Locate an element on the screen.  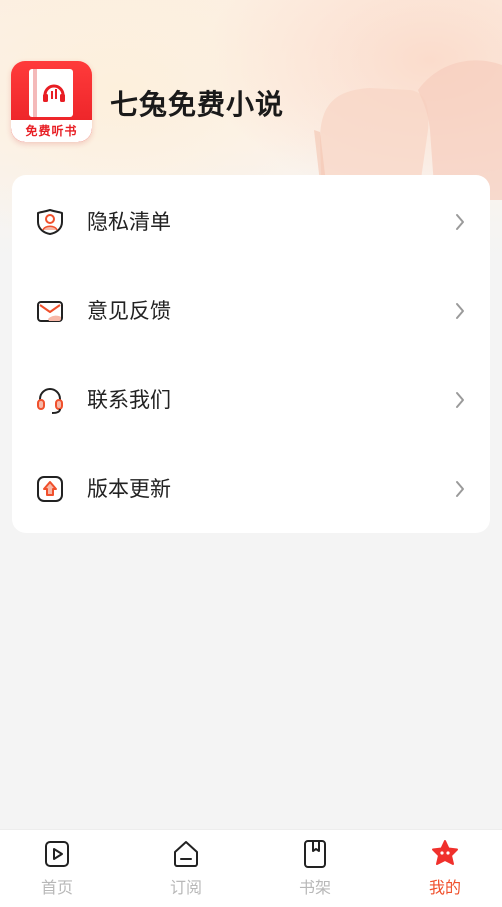
menu-item-contact-us: 联系我们 is located at coordinates (251, 399).